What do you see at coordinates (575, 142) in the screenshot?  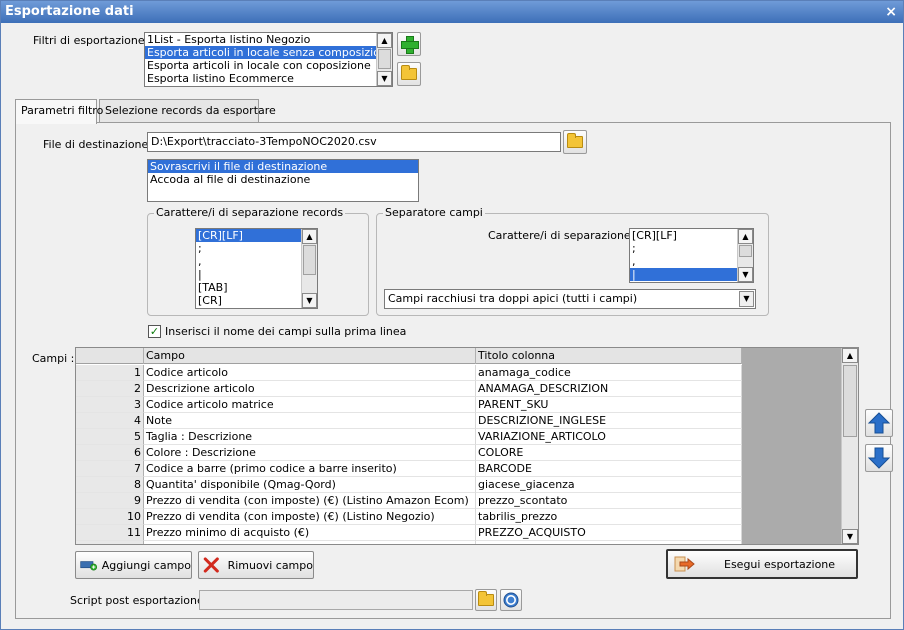 I see `browse-destination-button` at bounding box center [575, 142].